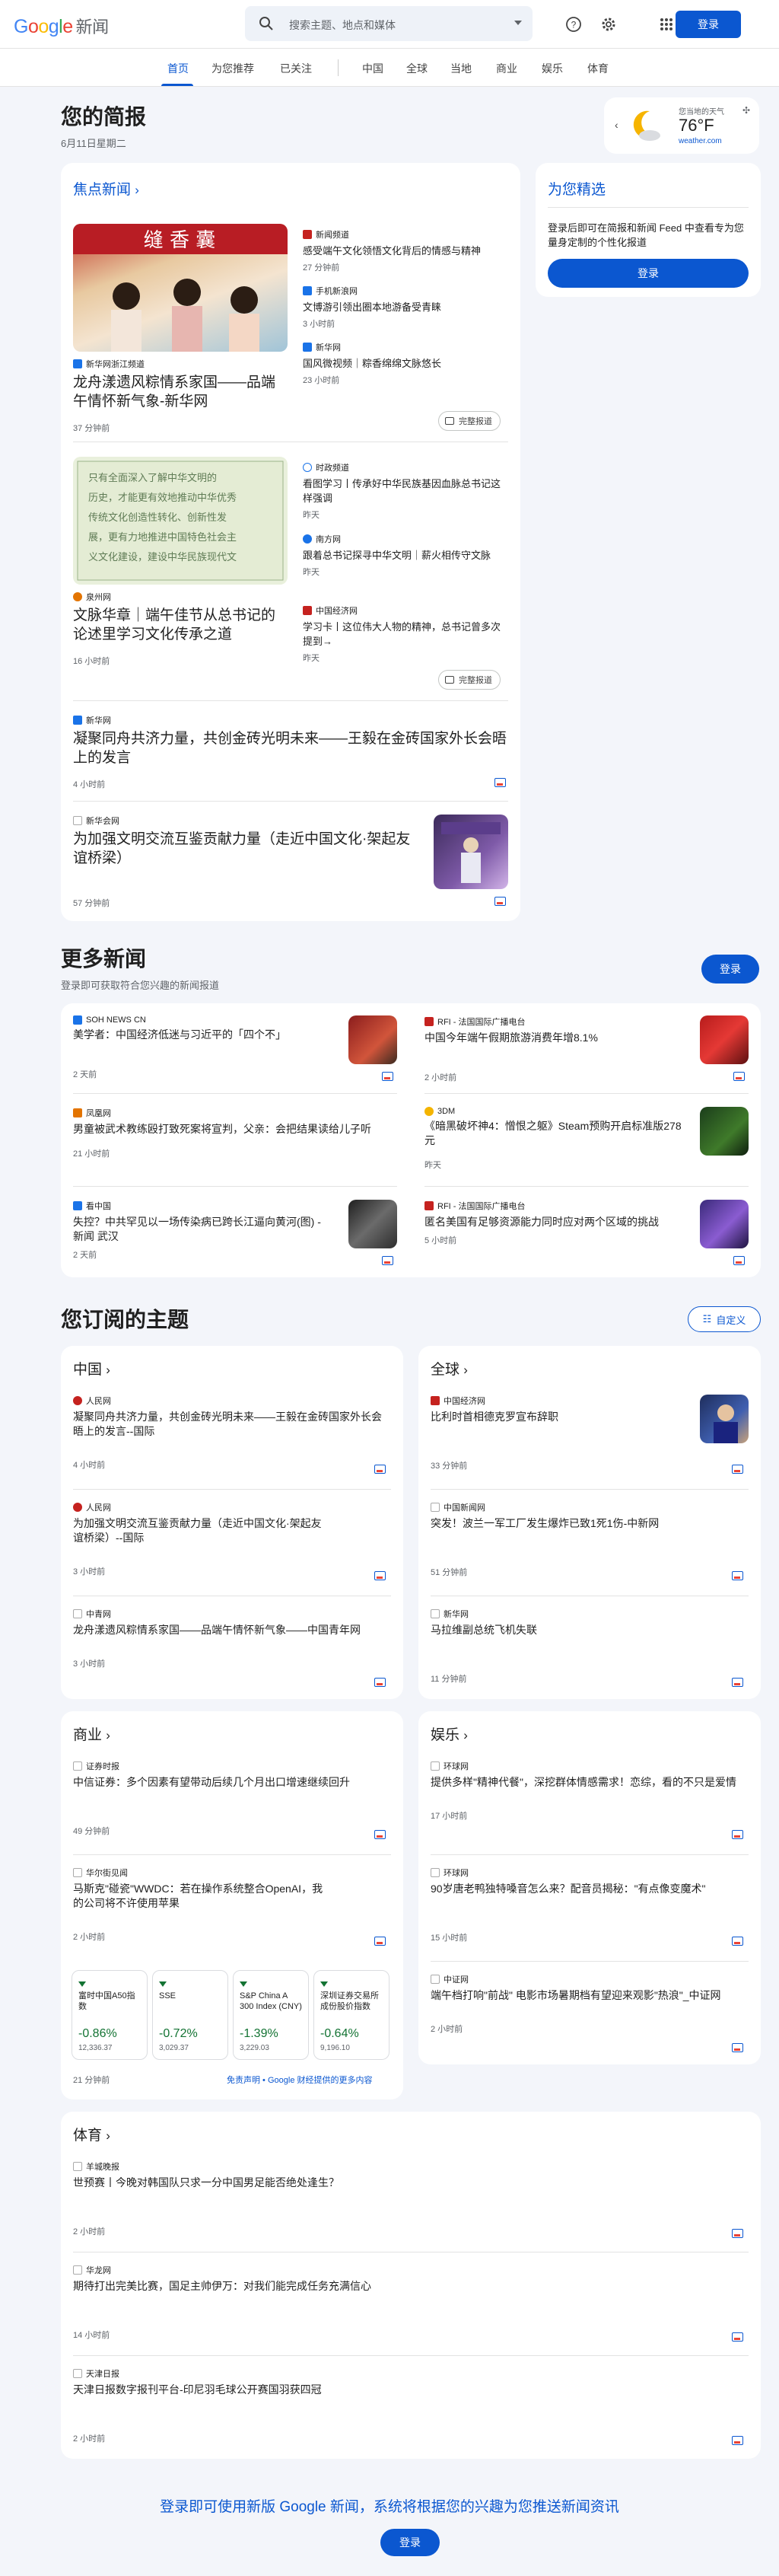 This screenshot has width=779, height=2576. What do you see at coordinates (506, 68) in the screenshot?
I see `tab-business: 商业` at bounding box center [506, 68].